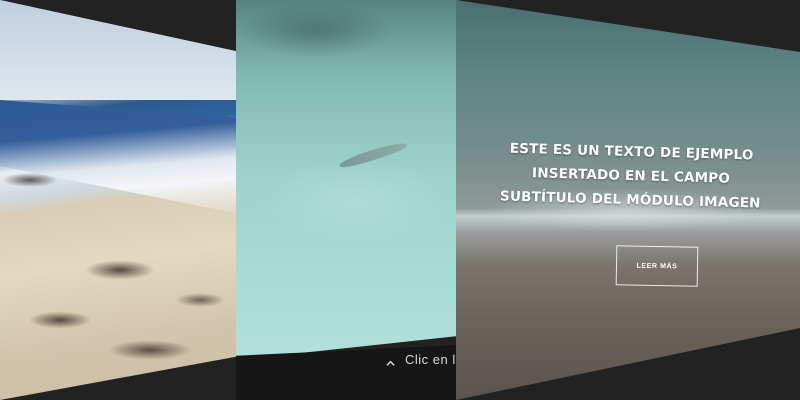 The width and height of the screenshot is (800, 400). I want to click on read-more-button: LEER MÁS, so click(657, 266).